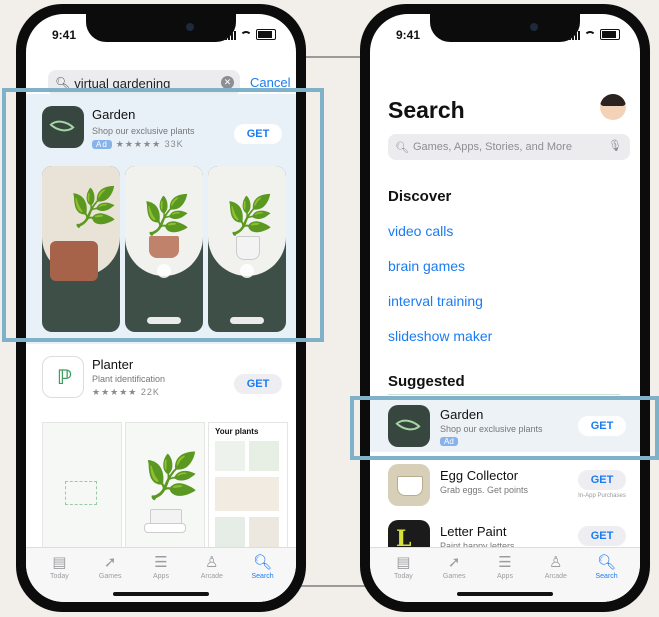 This screenshot has height=617, width=659. I want to click on screenshot-caption: Your plants, so click(237, 431).